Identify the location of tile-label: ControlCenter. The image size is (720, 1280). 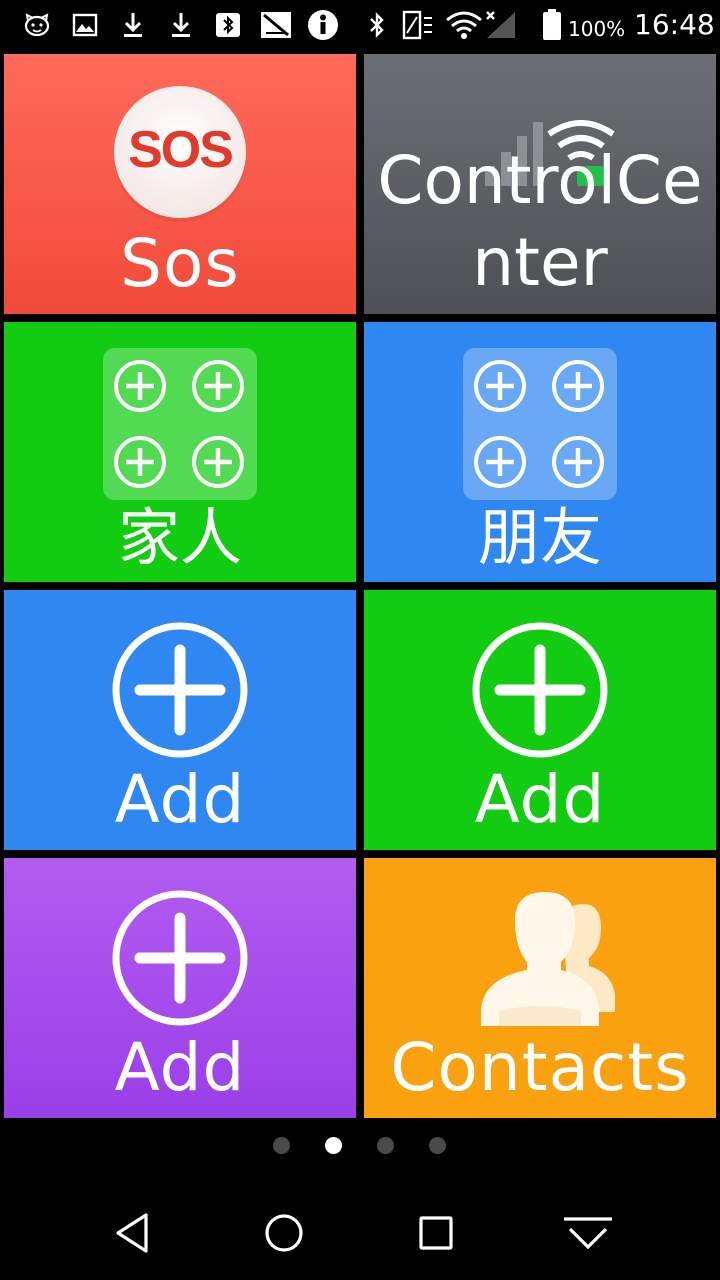
(540, 221).